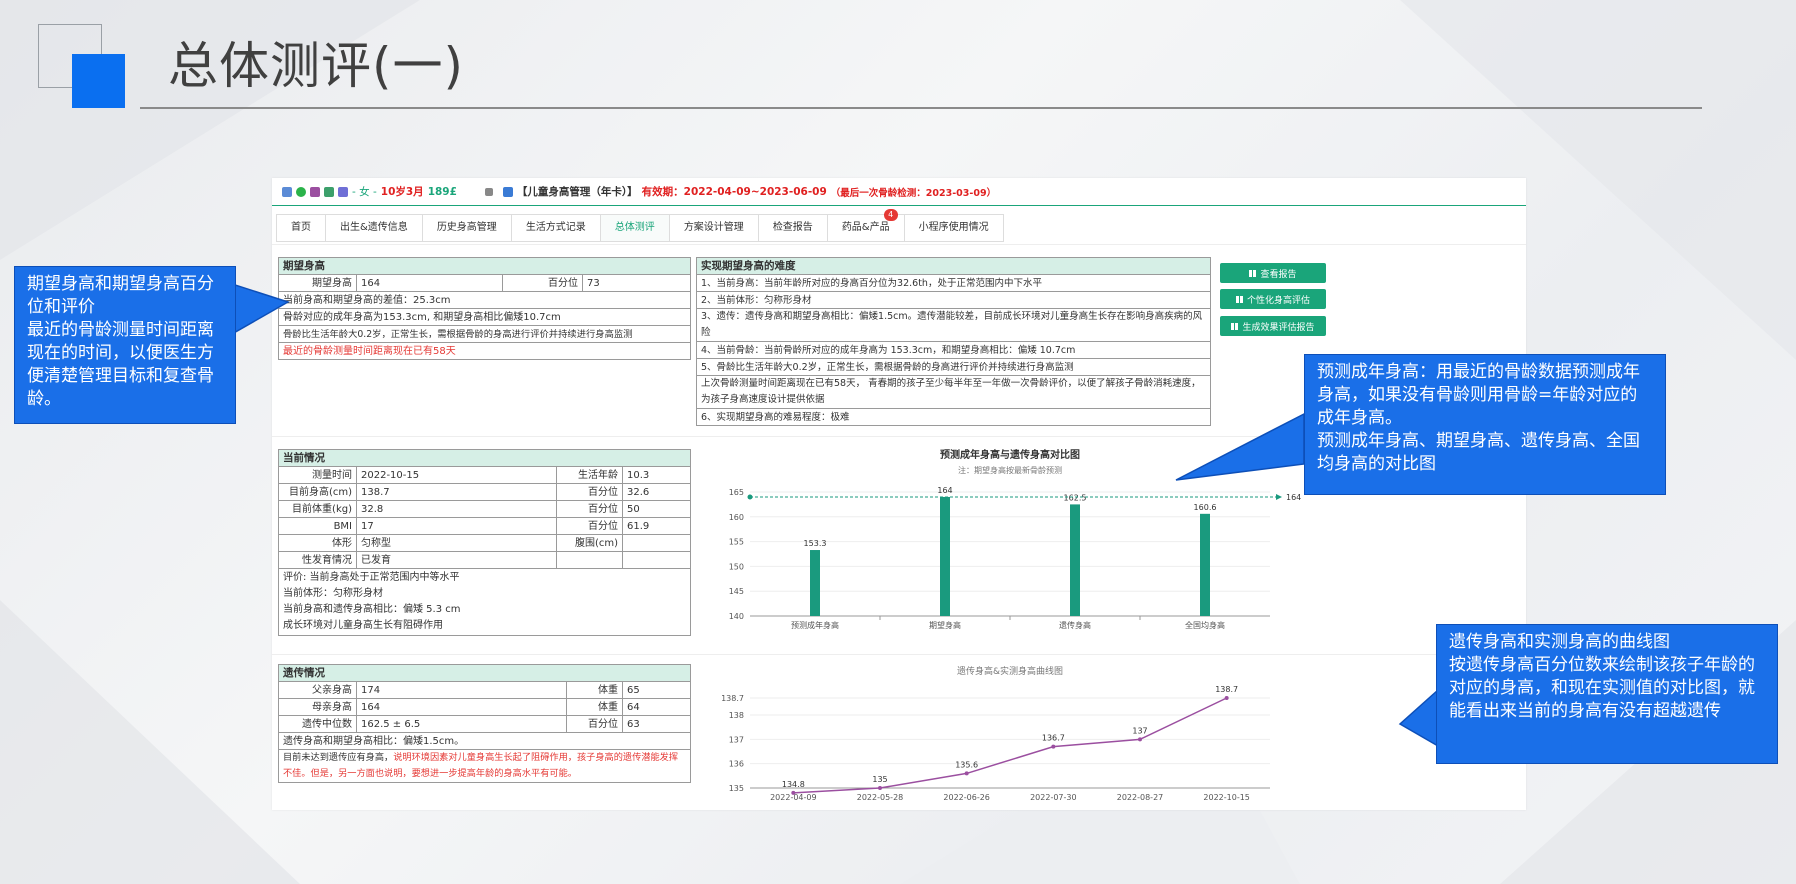 The image size is (1796, 884). Describe the element at coordinates (466, 228) in the screenshot. I see `tab-height-history: 历史身高管理` at that location.